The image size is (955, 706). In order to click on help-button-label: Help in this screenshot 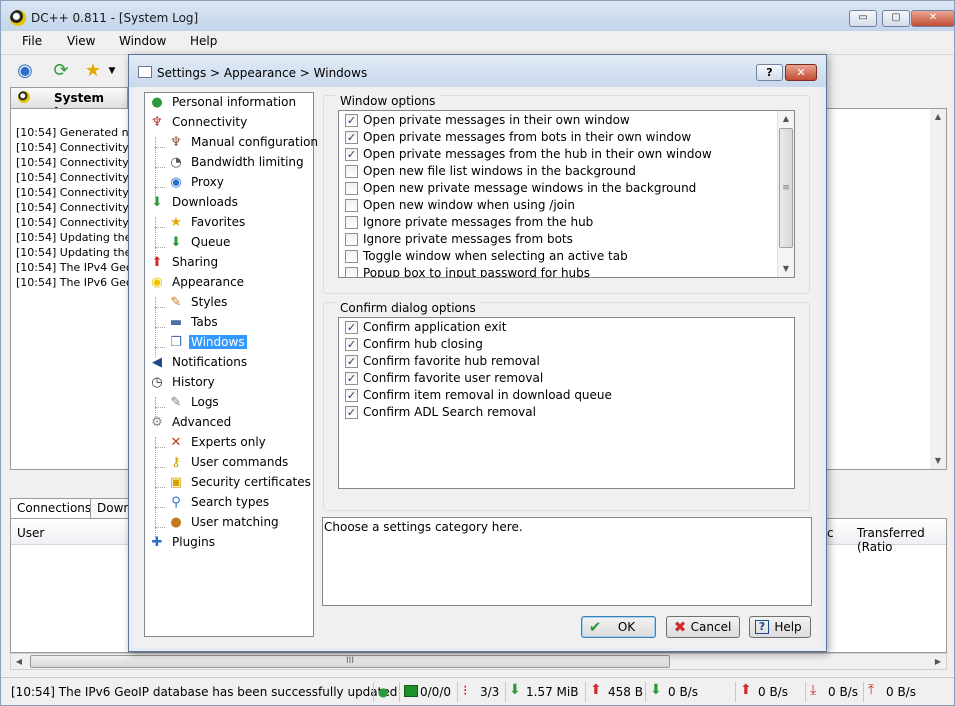, I will do `click(788, 627)`.